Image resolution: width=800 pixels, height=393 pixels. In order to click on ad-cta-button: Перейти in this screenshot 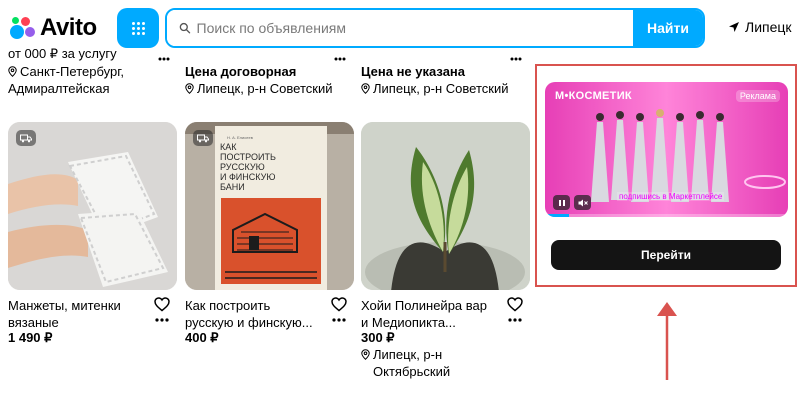, I will do `click(666, 255)`.